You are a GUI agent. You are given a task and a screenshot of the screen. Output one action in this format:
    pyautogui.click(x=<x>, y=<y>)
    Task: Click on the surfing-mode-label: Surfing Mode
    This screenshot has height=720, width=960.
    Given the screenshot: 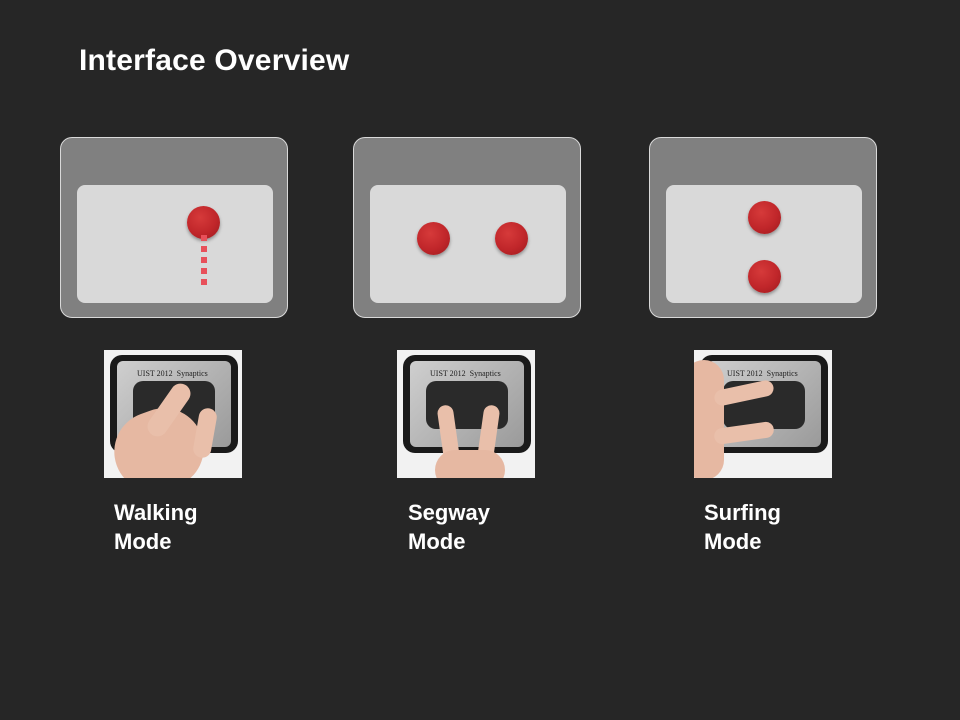 What is the action you would take?
    pyautogui.click(x=742, y=527)
    